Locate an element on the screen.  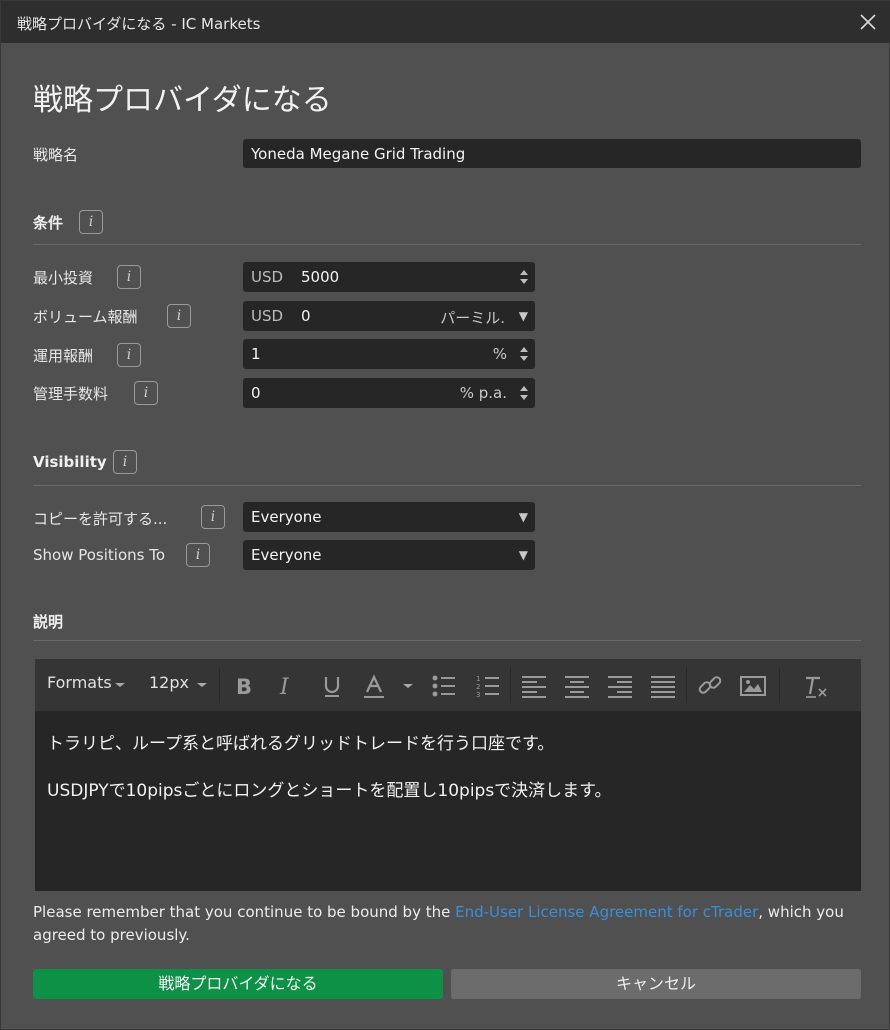
volume-fee-value: 0 is located at coordinates (306, 316).